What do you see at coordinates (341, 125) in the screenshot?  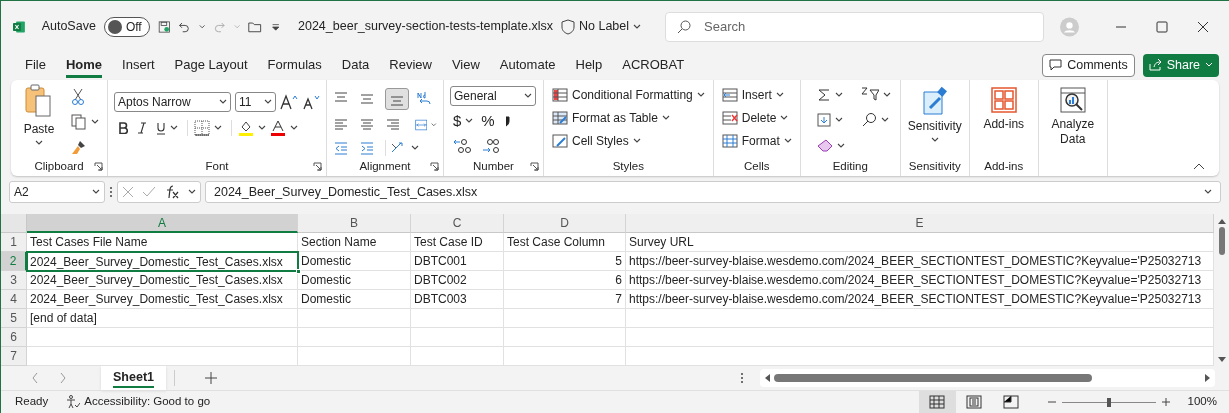 I see `align-left-icon` at bounding box center [341, 125].